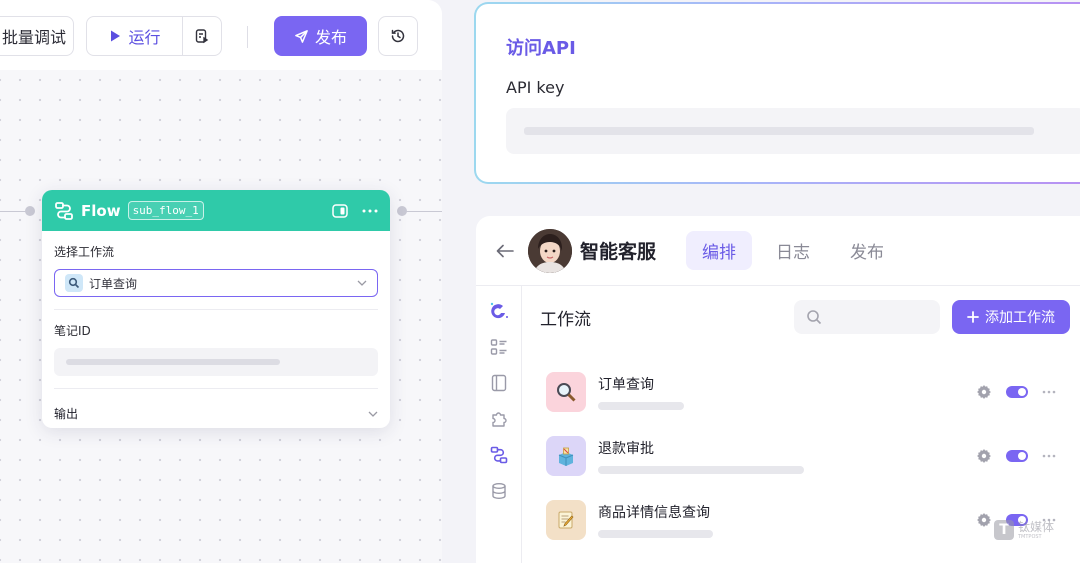 The height and width of the screenshot is (563, 1080). I want to click on agent-avatar, so click(550, 250).